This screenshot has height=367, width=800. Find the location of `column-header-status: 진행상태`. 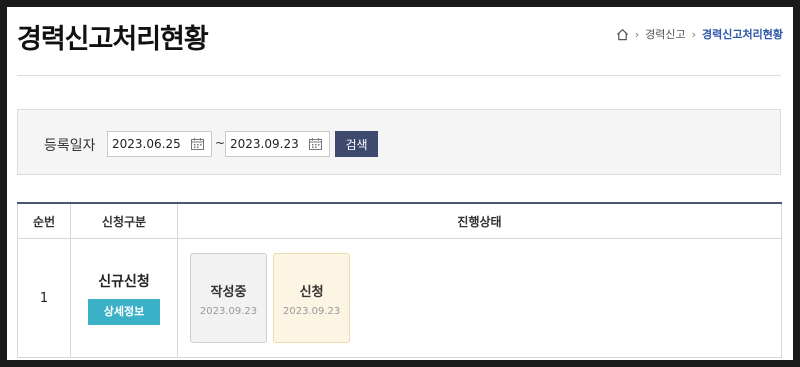

column-header-status: 진행상태 is located at coordinates (479, 221).